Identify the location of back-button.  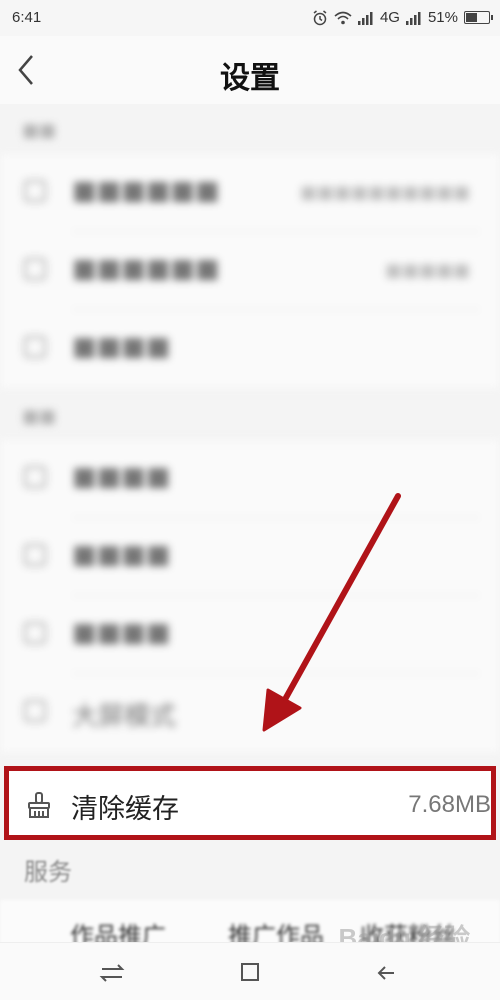
(30, 70).